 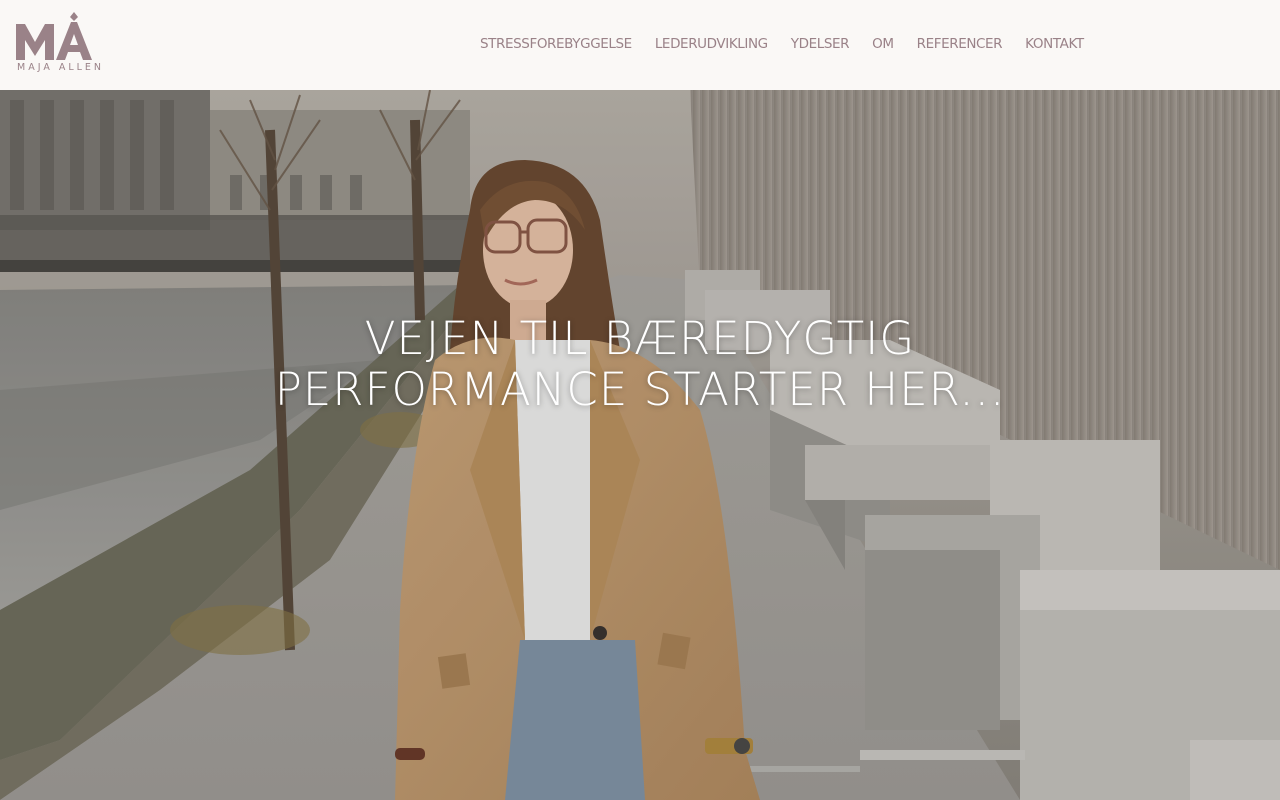 What do you see at coordinates (883, 44) in the screenshot?
I see `nav-item-om: OM` at bounding box center [883, 44].